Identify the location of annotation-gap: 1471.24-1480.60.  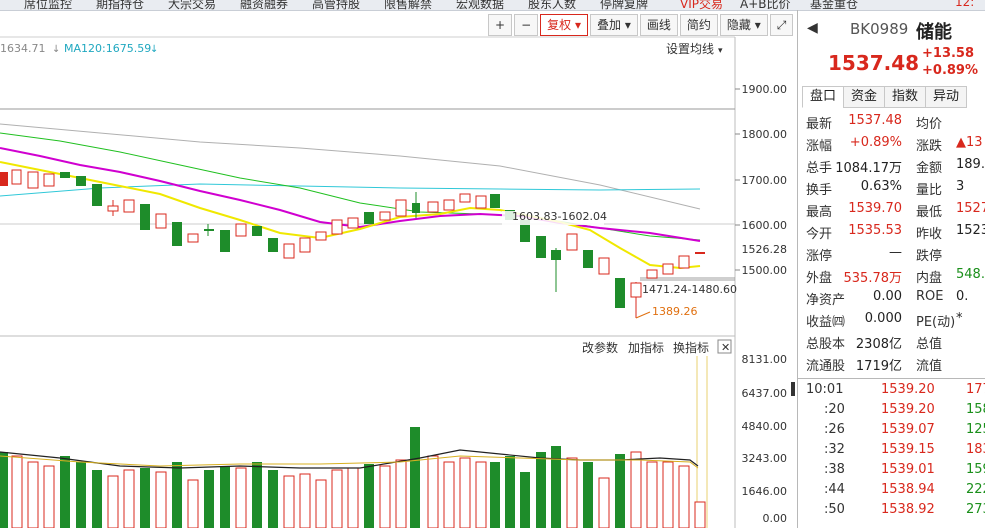
(689, 289).